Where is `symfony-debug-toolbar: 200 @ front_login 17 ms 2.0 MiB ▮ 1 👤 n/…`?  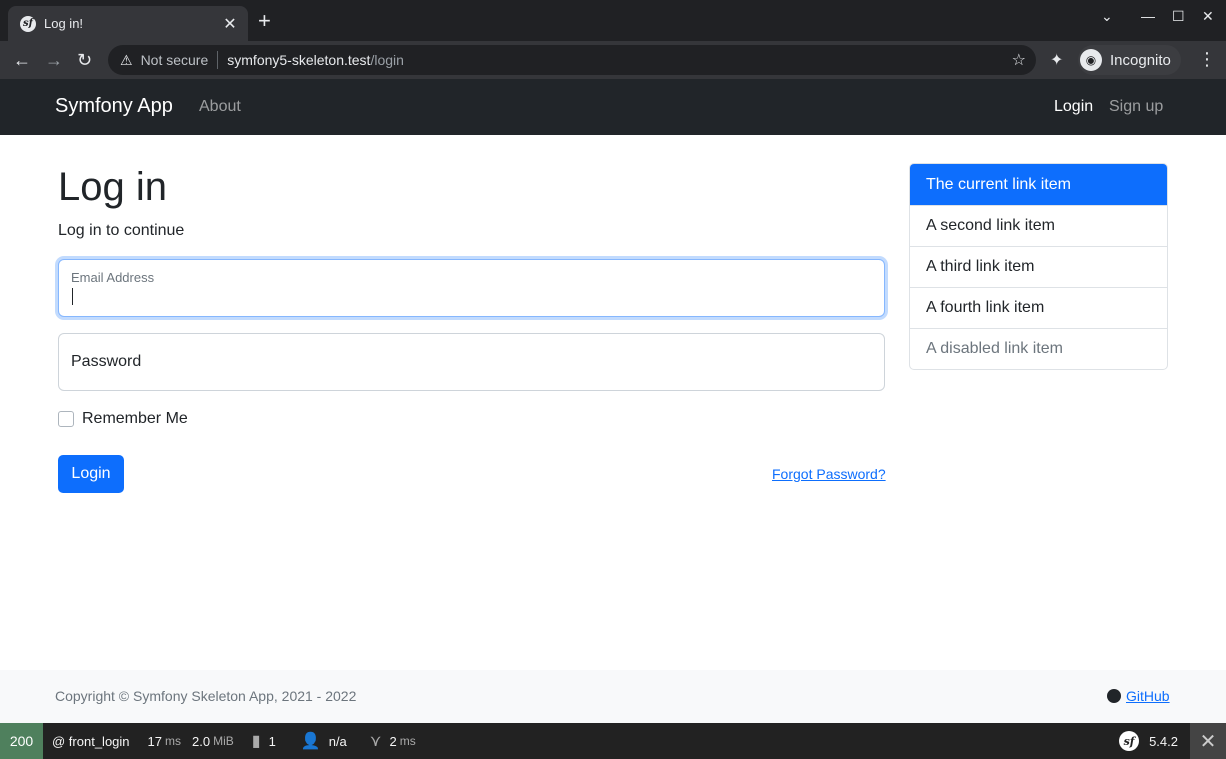 symfony-debug-toolbar: 200 @ front_login 17 ms 2.0 MiB ▮ 1 👤 n/… is located at coordinates (613, 741).